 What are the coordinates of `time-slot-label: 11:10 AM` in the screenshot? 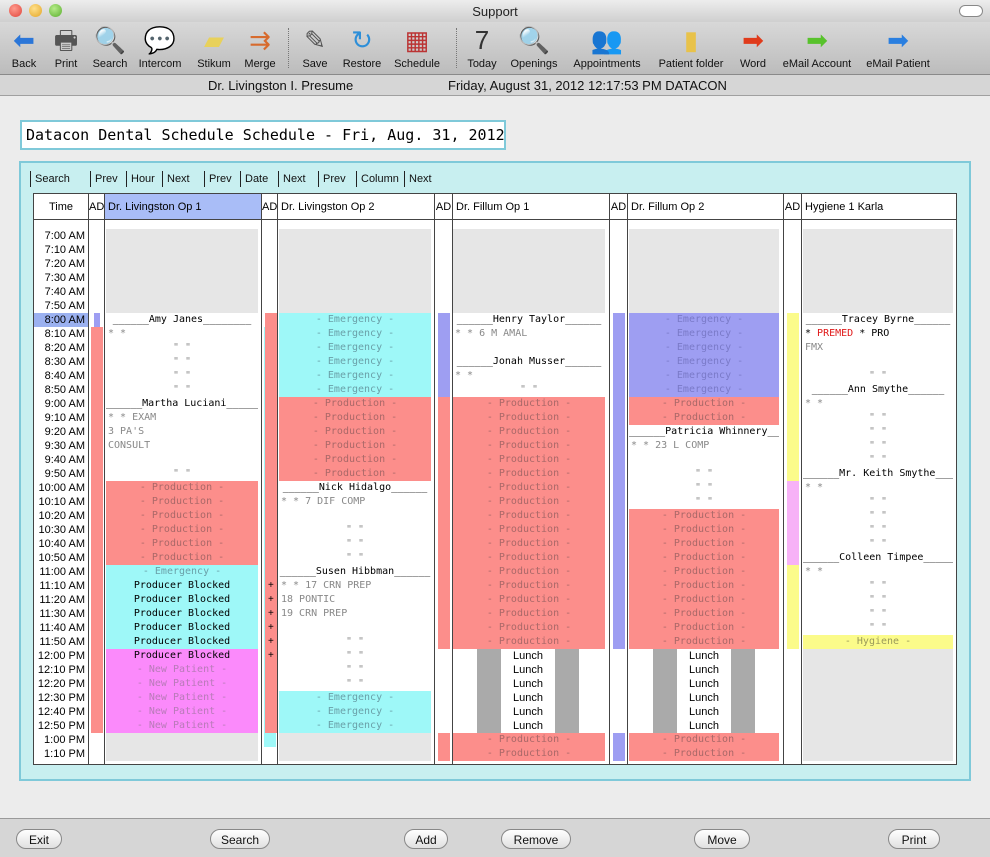 It's located at (61, 586).